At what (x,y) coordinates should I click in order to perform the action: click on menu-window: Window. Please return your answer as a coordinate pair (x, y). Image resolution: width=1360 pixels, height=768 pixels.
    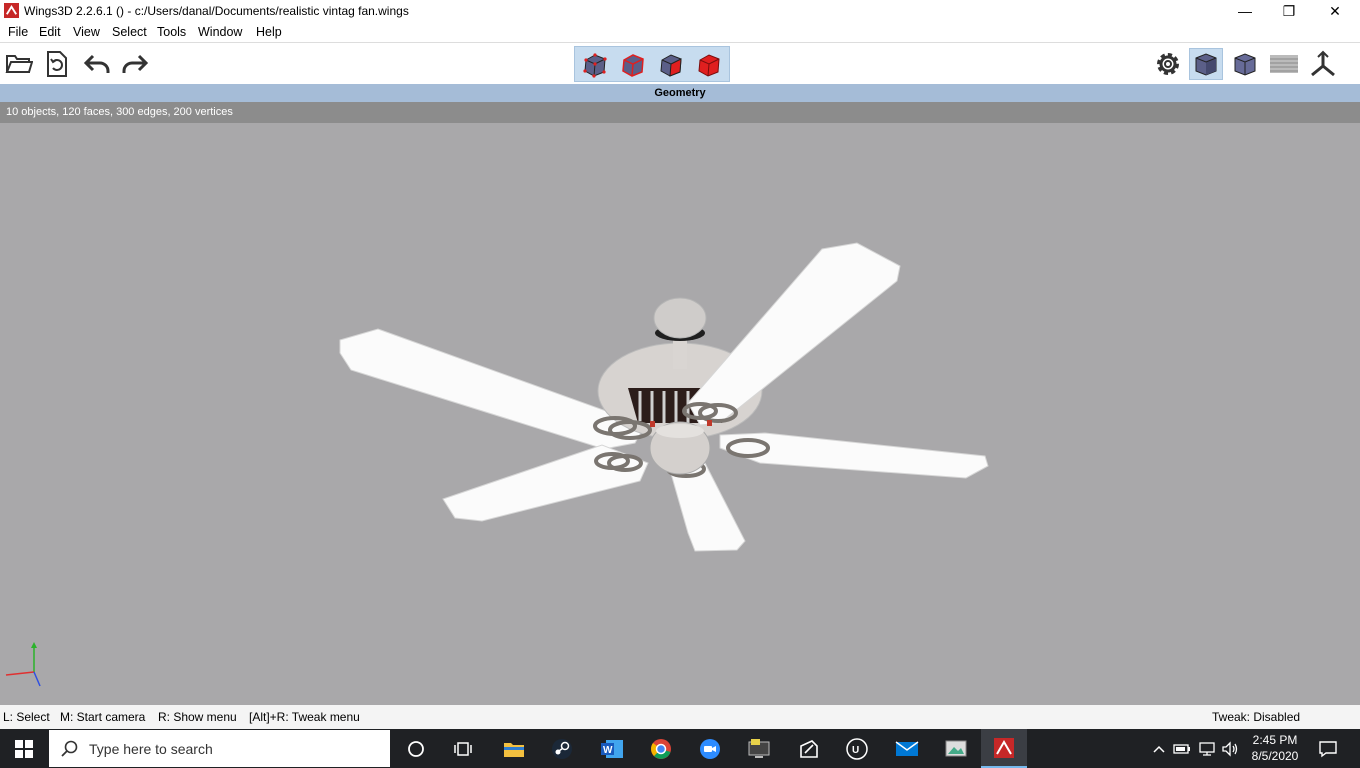
    Looking at the image, I should click on (220, 32).